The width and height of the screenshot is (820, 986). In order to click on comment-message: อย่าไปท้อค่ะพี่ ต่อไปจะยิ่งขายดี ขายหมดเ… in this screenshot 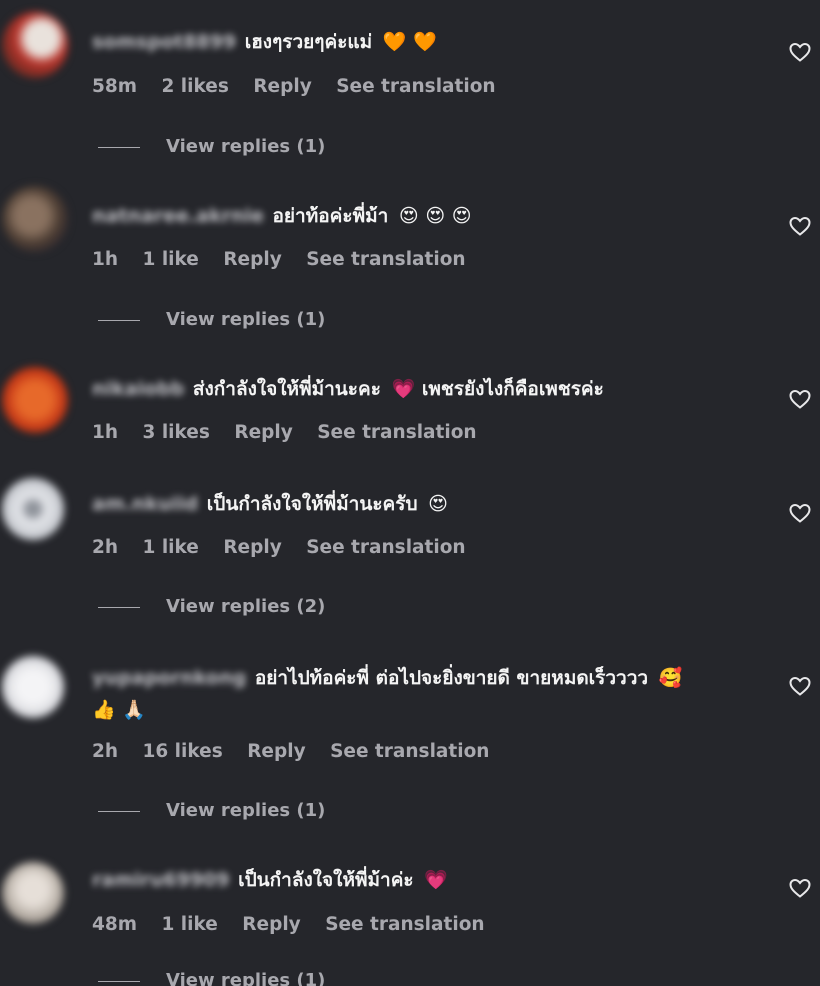, I will do `click(451, 678)`.